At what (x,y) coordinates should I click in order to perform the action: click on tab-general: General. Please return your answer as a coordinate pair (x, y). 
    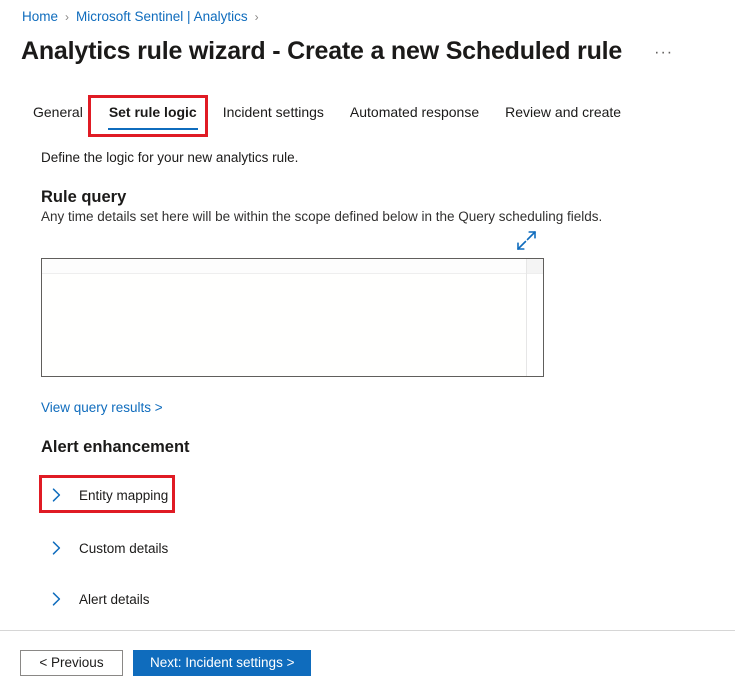
    Looking at the image, I should click on (58, 115).